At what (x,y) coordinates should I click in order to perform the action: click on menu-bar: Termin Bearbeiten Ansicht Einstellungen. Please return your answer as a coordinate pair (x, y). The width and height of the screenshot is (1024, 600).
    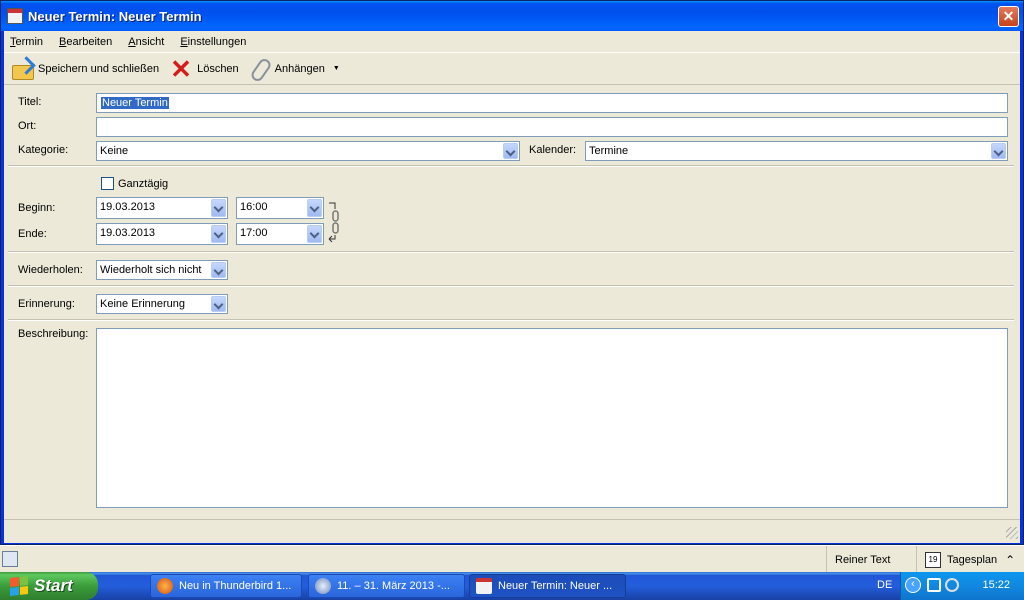
    Looking at the image, I should click on (512, 42).